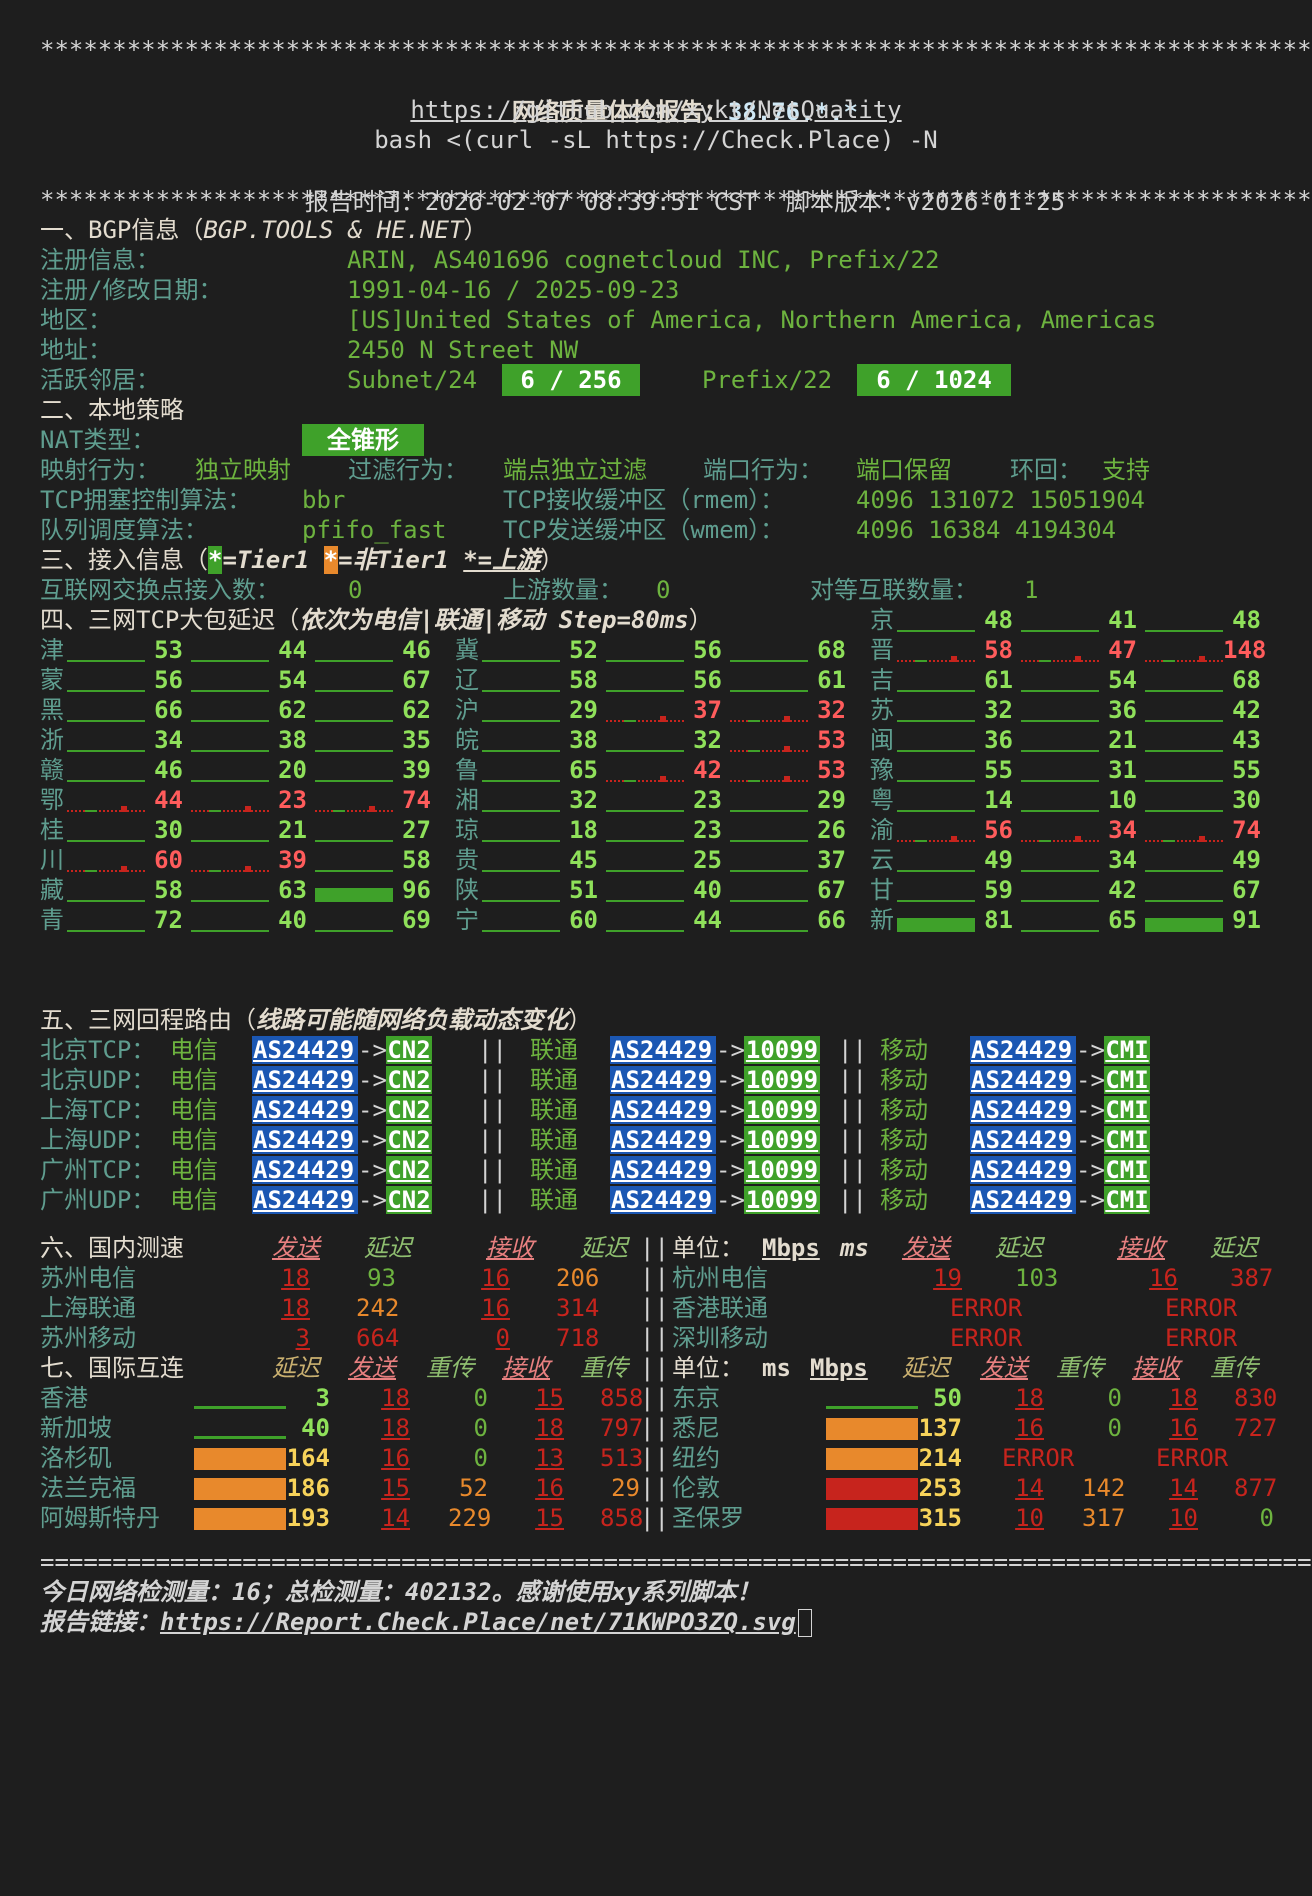 The height and width of the screenshot is (1896, 1312). What do you see at coordinates (495, 1308) in the screenshot?
I see `speed-recv: 16` at bounding box center [495, 1308].